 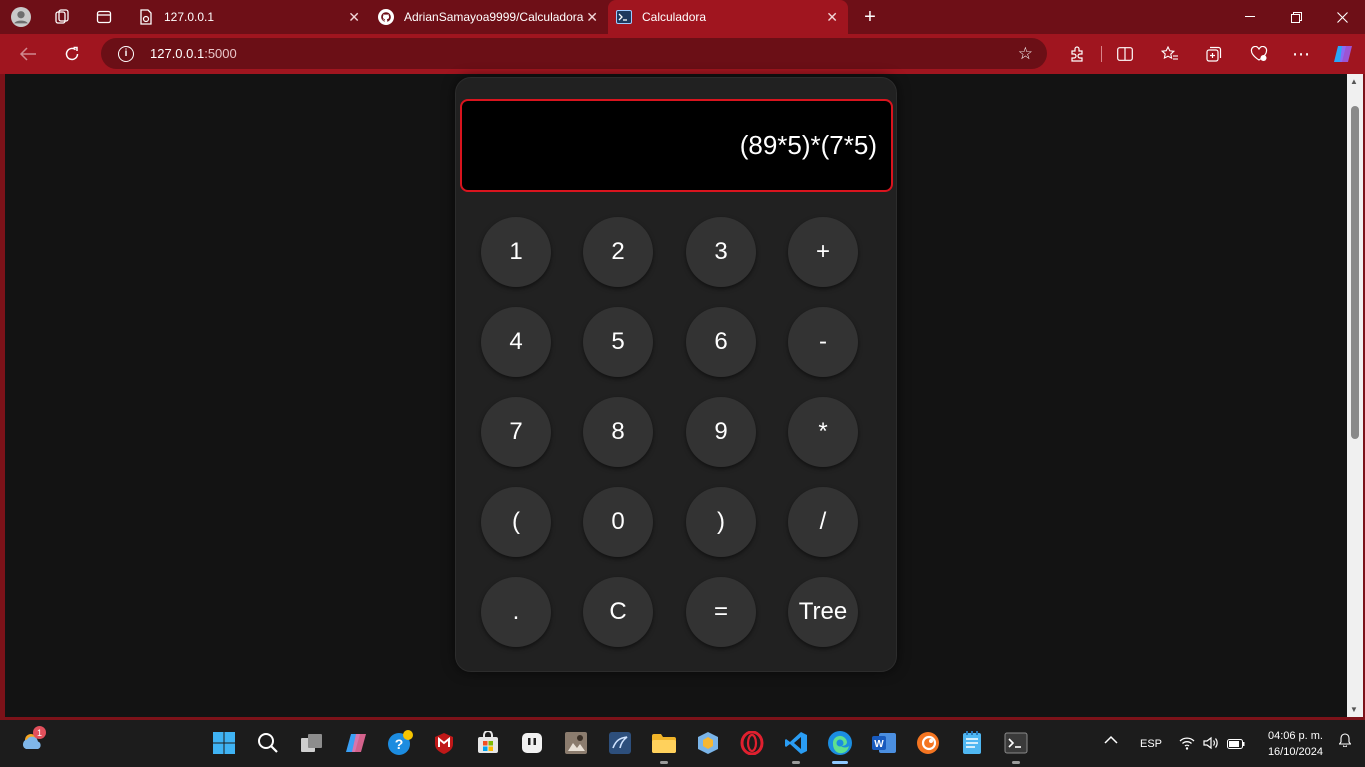 I want to click on mcafee-icon, so click(x=444, y=743).